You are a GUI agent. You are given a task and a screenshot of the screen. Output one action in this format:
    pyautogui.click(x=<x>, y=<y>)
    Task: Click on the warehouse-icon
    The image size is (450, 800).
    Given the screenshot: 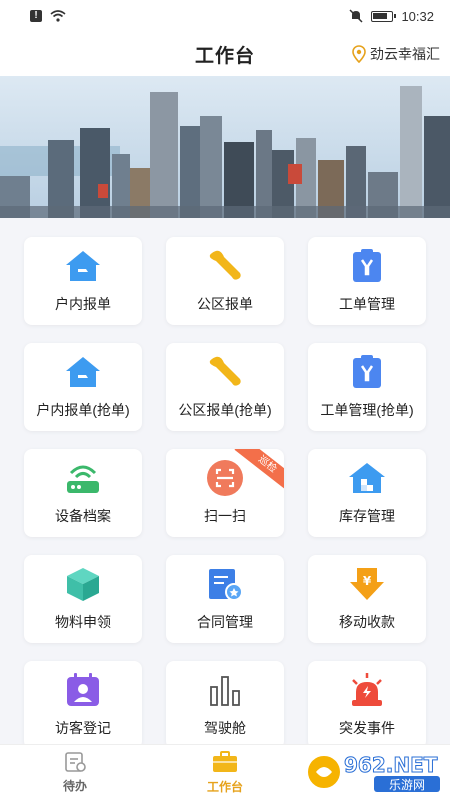 What is the action you would take?
    pyautogui.click(x=367, y=478)
    